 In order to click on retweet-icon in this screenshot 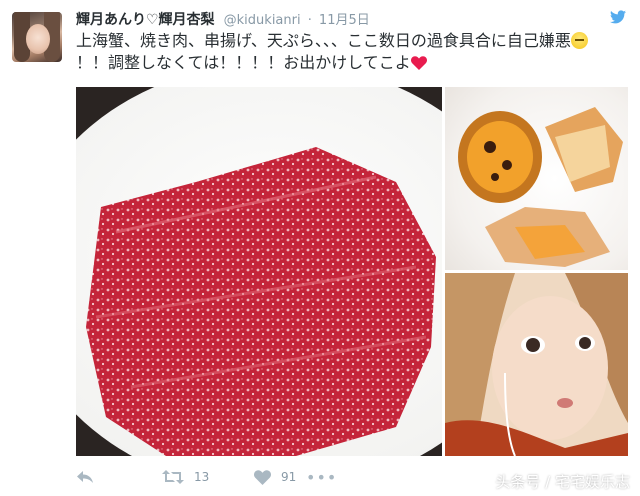, I will do `click(173, 477)`.